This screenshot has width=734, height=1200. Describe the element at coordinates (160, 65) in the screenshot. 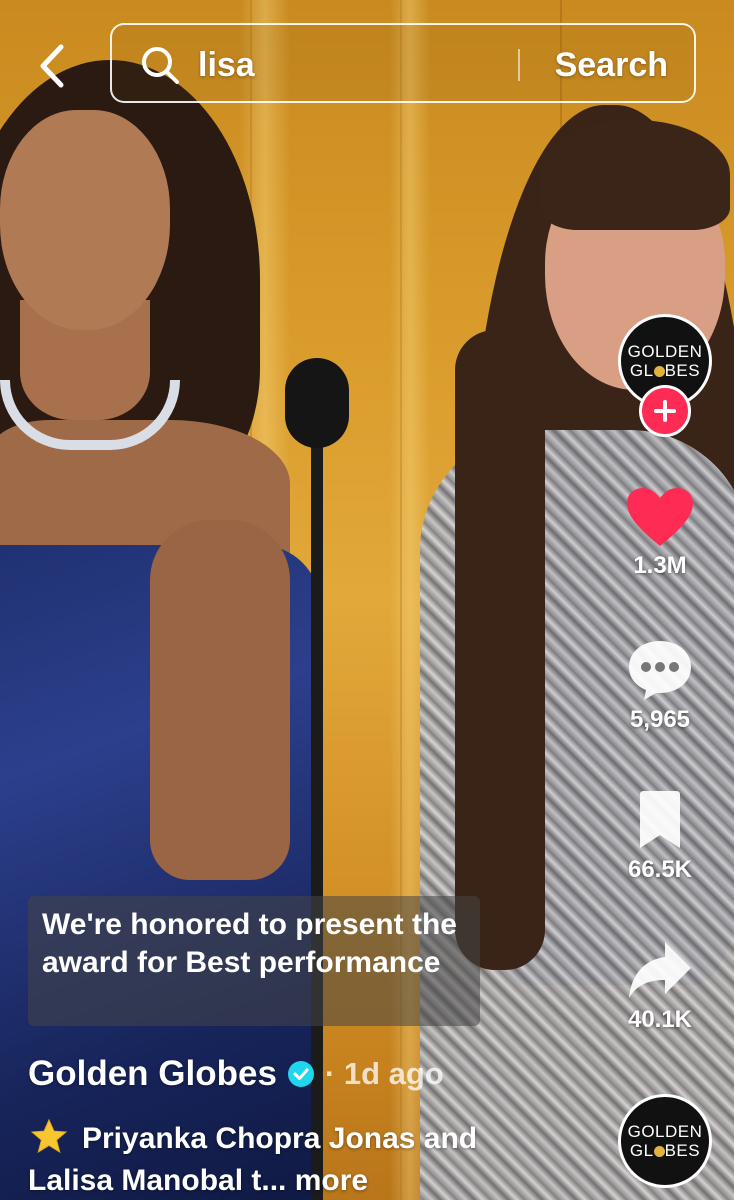

I see `search-icon` at that location.